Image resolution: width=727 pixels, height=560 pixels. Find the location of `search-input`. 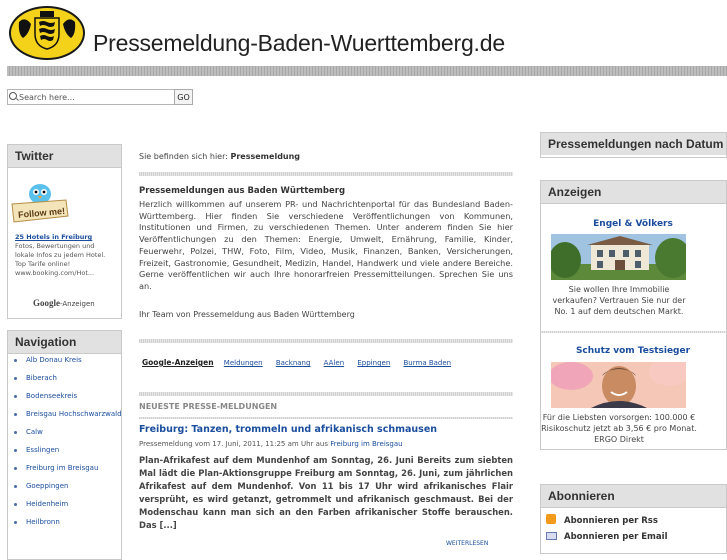

search-input is located at coordinates (92, 97).